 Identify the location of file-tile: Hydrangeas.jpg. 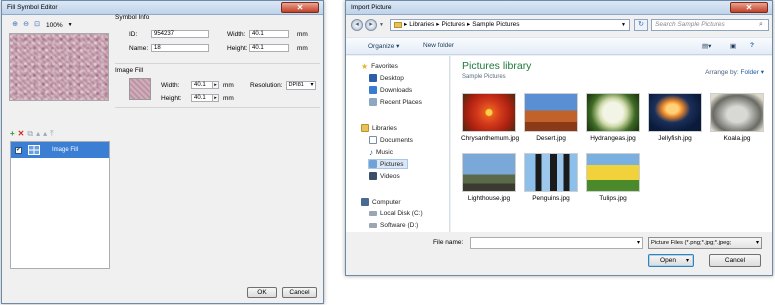
(613, 121).